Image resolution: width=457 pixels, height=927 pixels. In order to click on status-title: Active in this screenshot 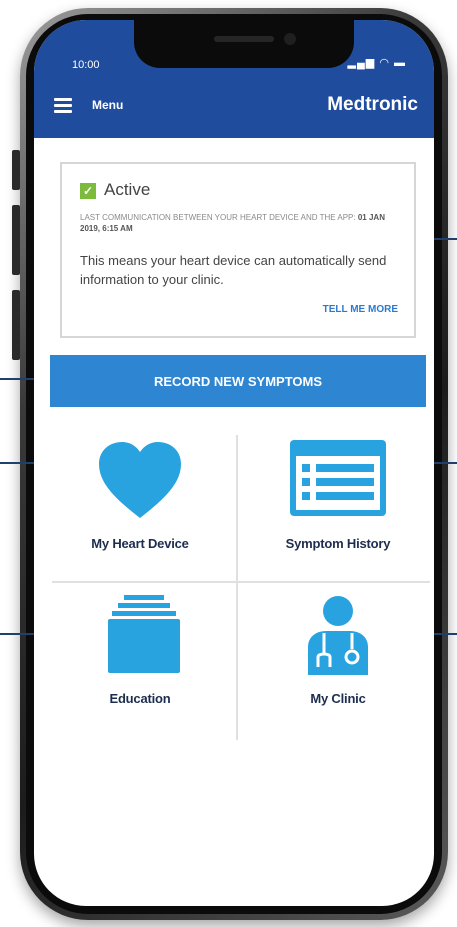, I will do `click(127, 189)`.